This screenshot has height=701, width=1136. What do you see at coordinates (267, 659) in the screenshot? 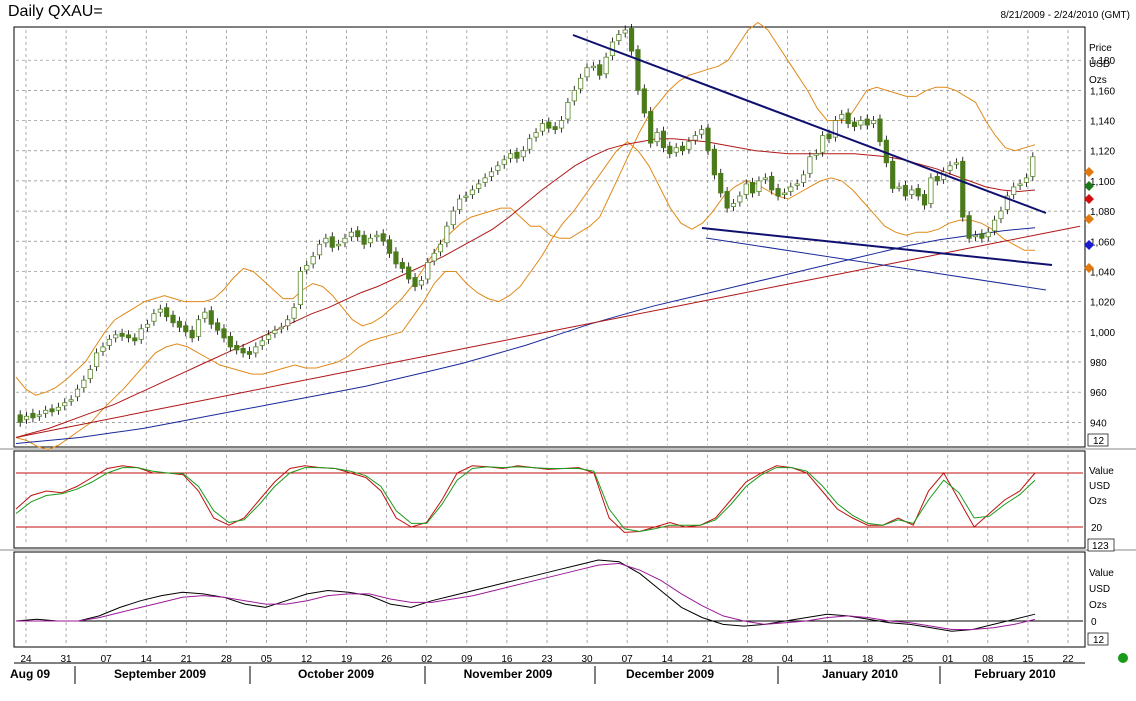
I see `x-tick-label: 05` at bounding box center [267, 659].